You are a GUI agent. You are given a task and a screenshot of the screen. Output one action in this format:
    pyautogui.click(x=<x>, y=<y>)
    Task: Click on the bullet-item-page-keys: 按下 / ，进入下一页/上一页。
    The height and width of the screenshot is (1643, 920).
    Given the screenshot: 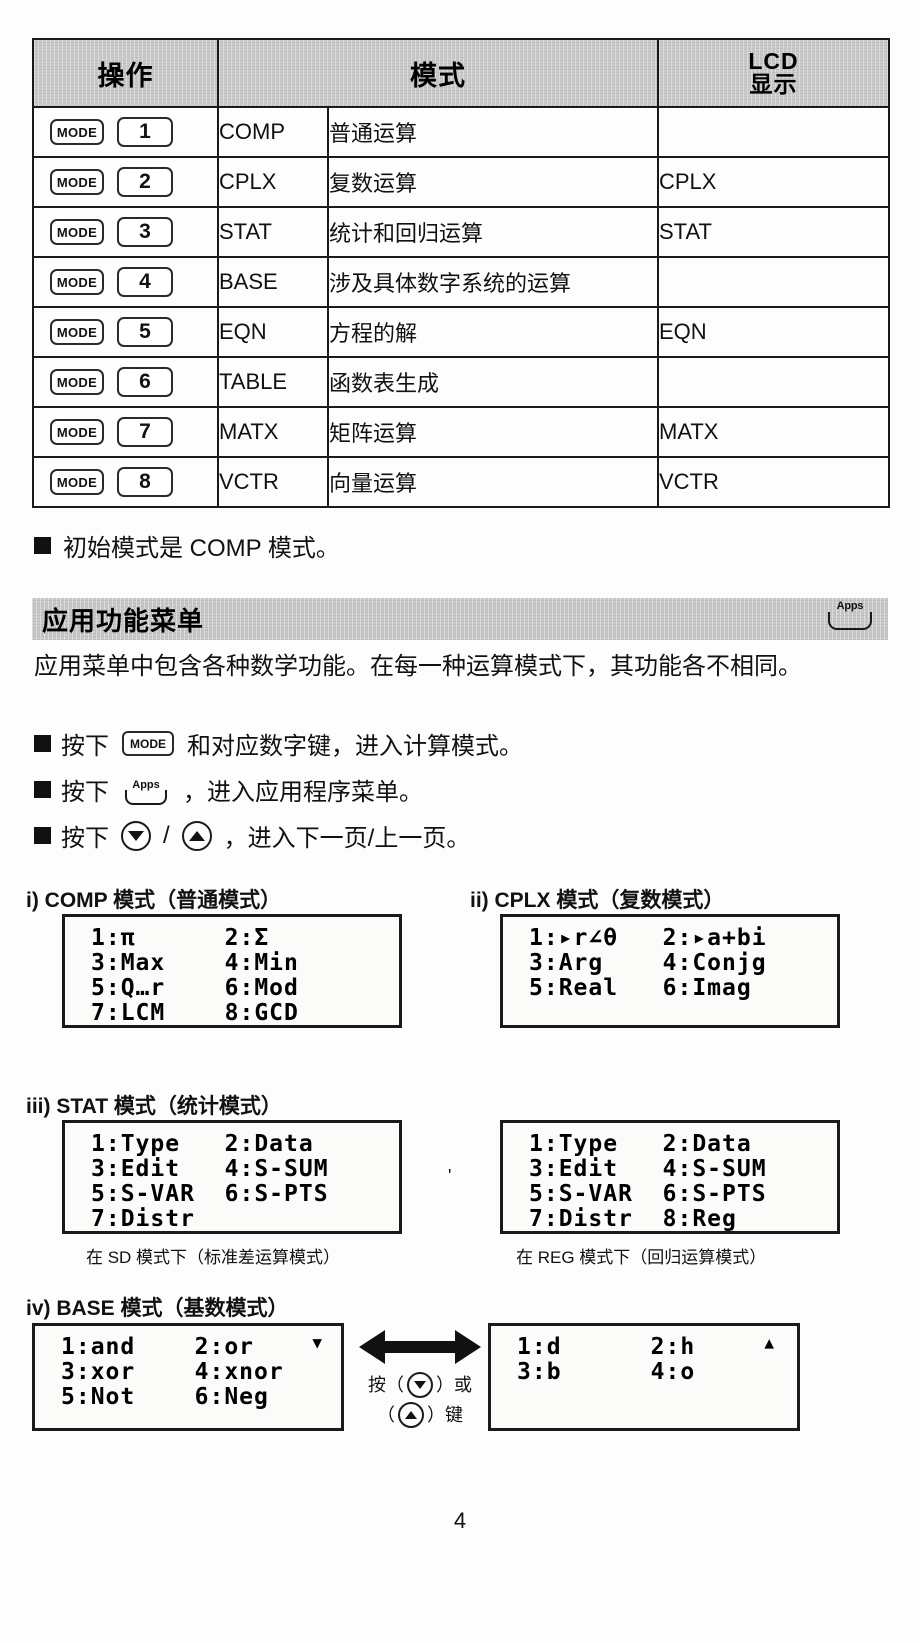 What is the action you would take?
    pyautogui.click(x=252, y=835)
    